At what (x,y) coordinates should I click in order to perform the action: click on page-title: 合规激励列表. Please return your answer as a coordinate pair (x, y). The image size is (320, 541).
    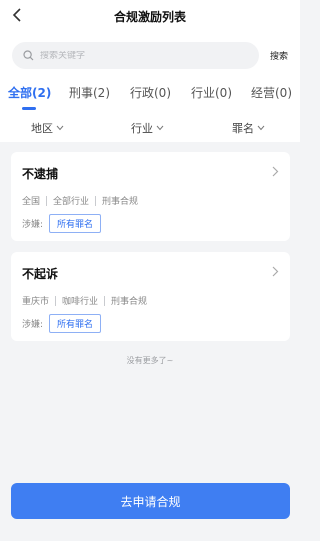
    Looking at the image, I should click on (149, 17).